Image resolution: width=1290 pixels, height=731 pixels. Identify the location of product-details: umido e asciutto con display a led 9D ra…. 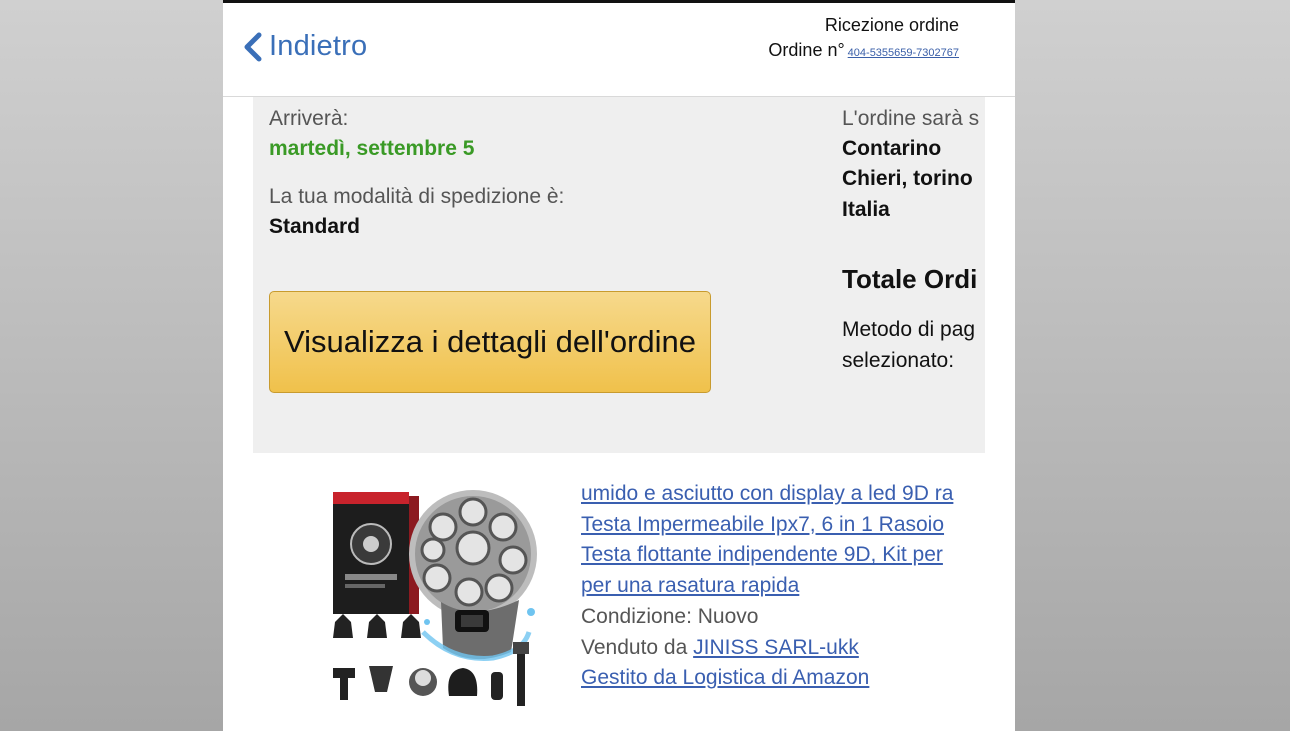
(783, 586).